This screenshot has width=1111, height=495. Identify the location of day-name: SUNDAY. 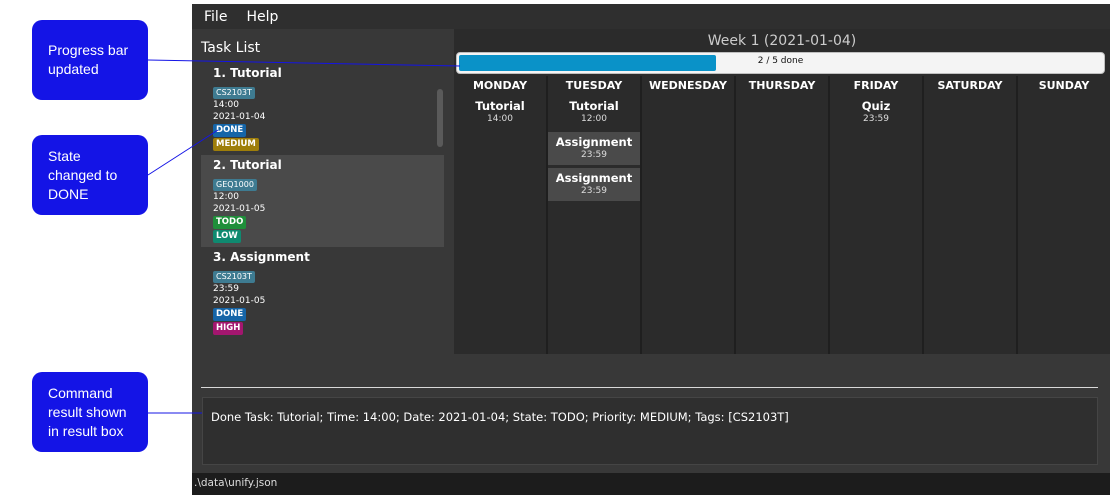
(1064, 85).